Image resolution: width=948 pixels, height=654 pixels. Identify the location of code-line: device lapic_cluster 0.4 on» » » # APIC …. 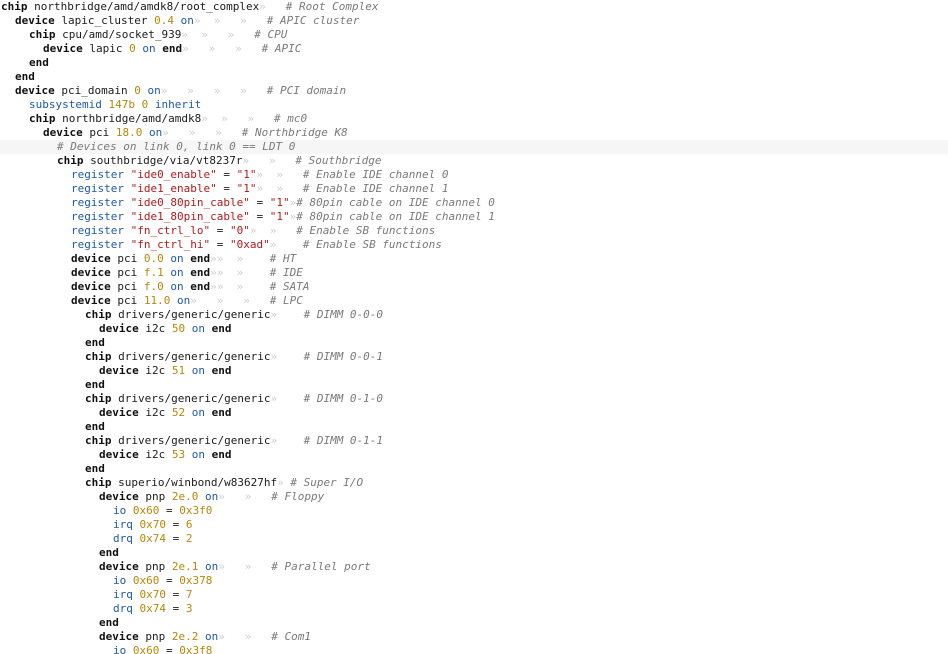
(474, 21).